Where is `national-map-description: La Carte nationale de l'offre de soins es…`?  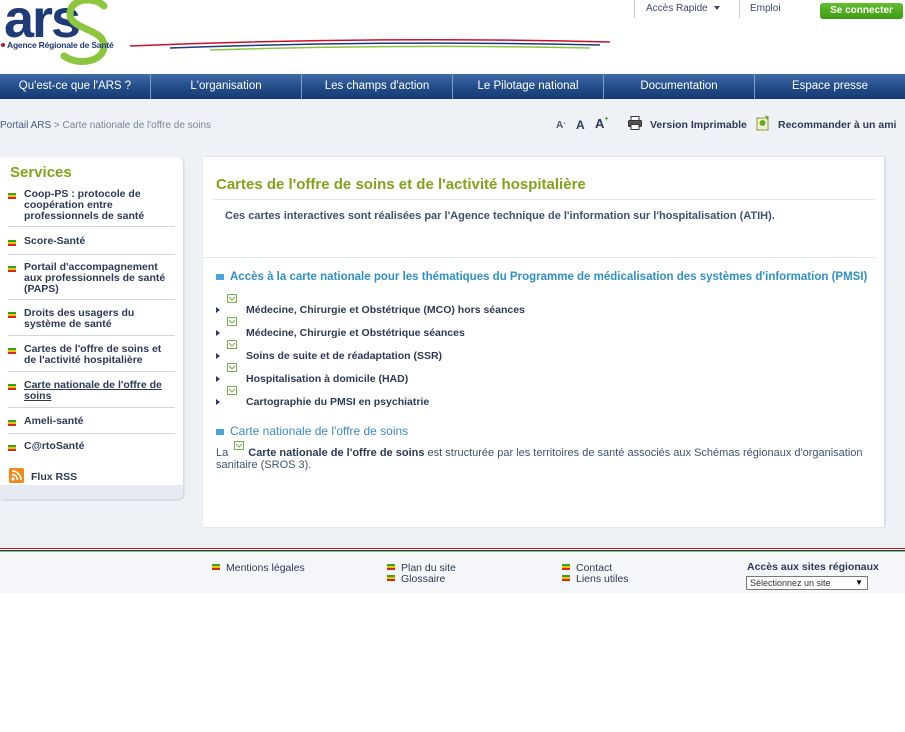 national-map-description: La Carte nationale de l'offre de soins es… is located at coordinates (546, 456).